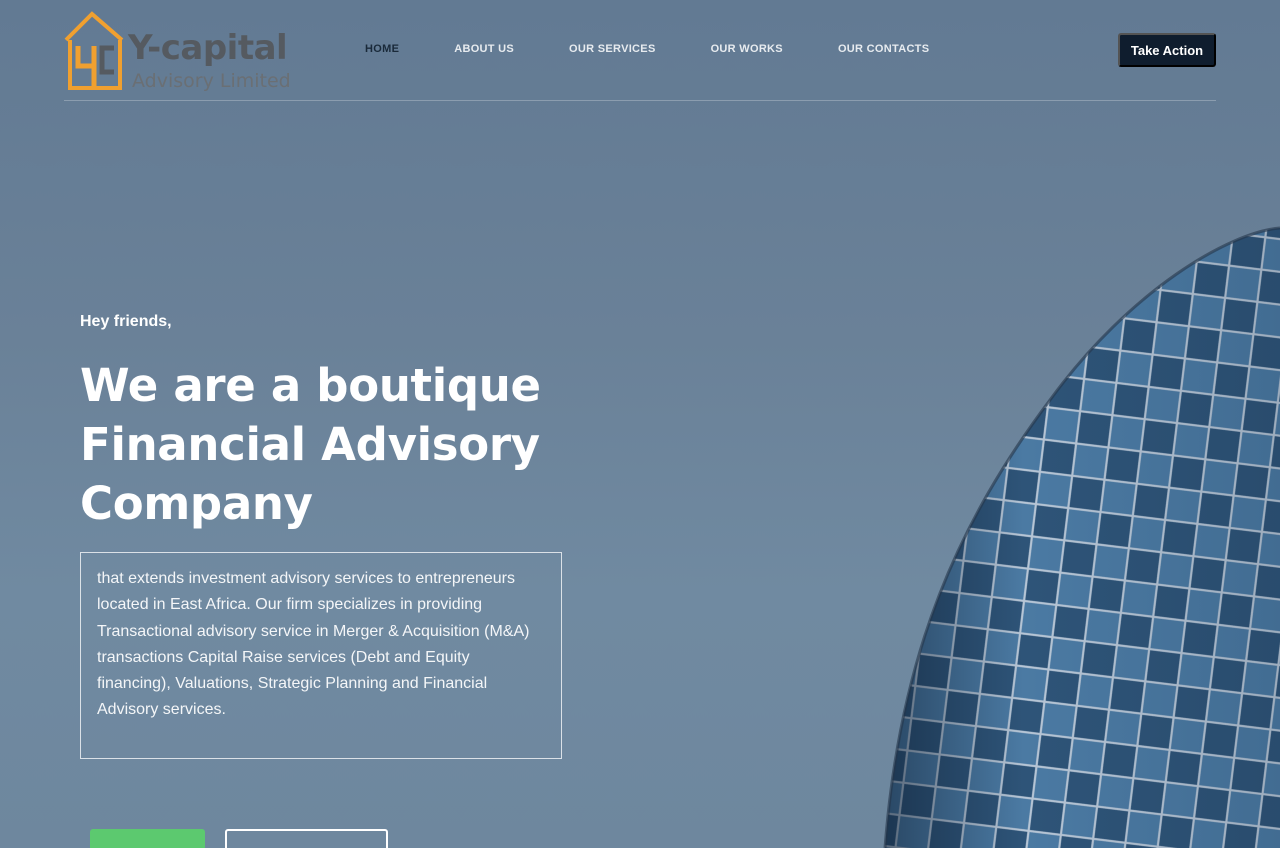 This screenshot has height=848, width=1280. What do you see at coordinates (208, 48) in the screenshot?
I see `logo-name: Y-capital` at bounding box center [208, 48].